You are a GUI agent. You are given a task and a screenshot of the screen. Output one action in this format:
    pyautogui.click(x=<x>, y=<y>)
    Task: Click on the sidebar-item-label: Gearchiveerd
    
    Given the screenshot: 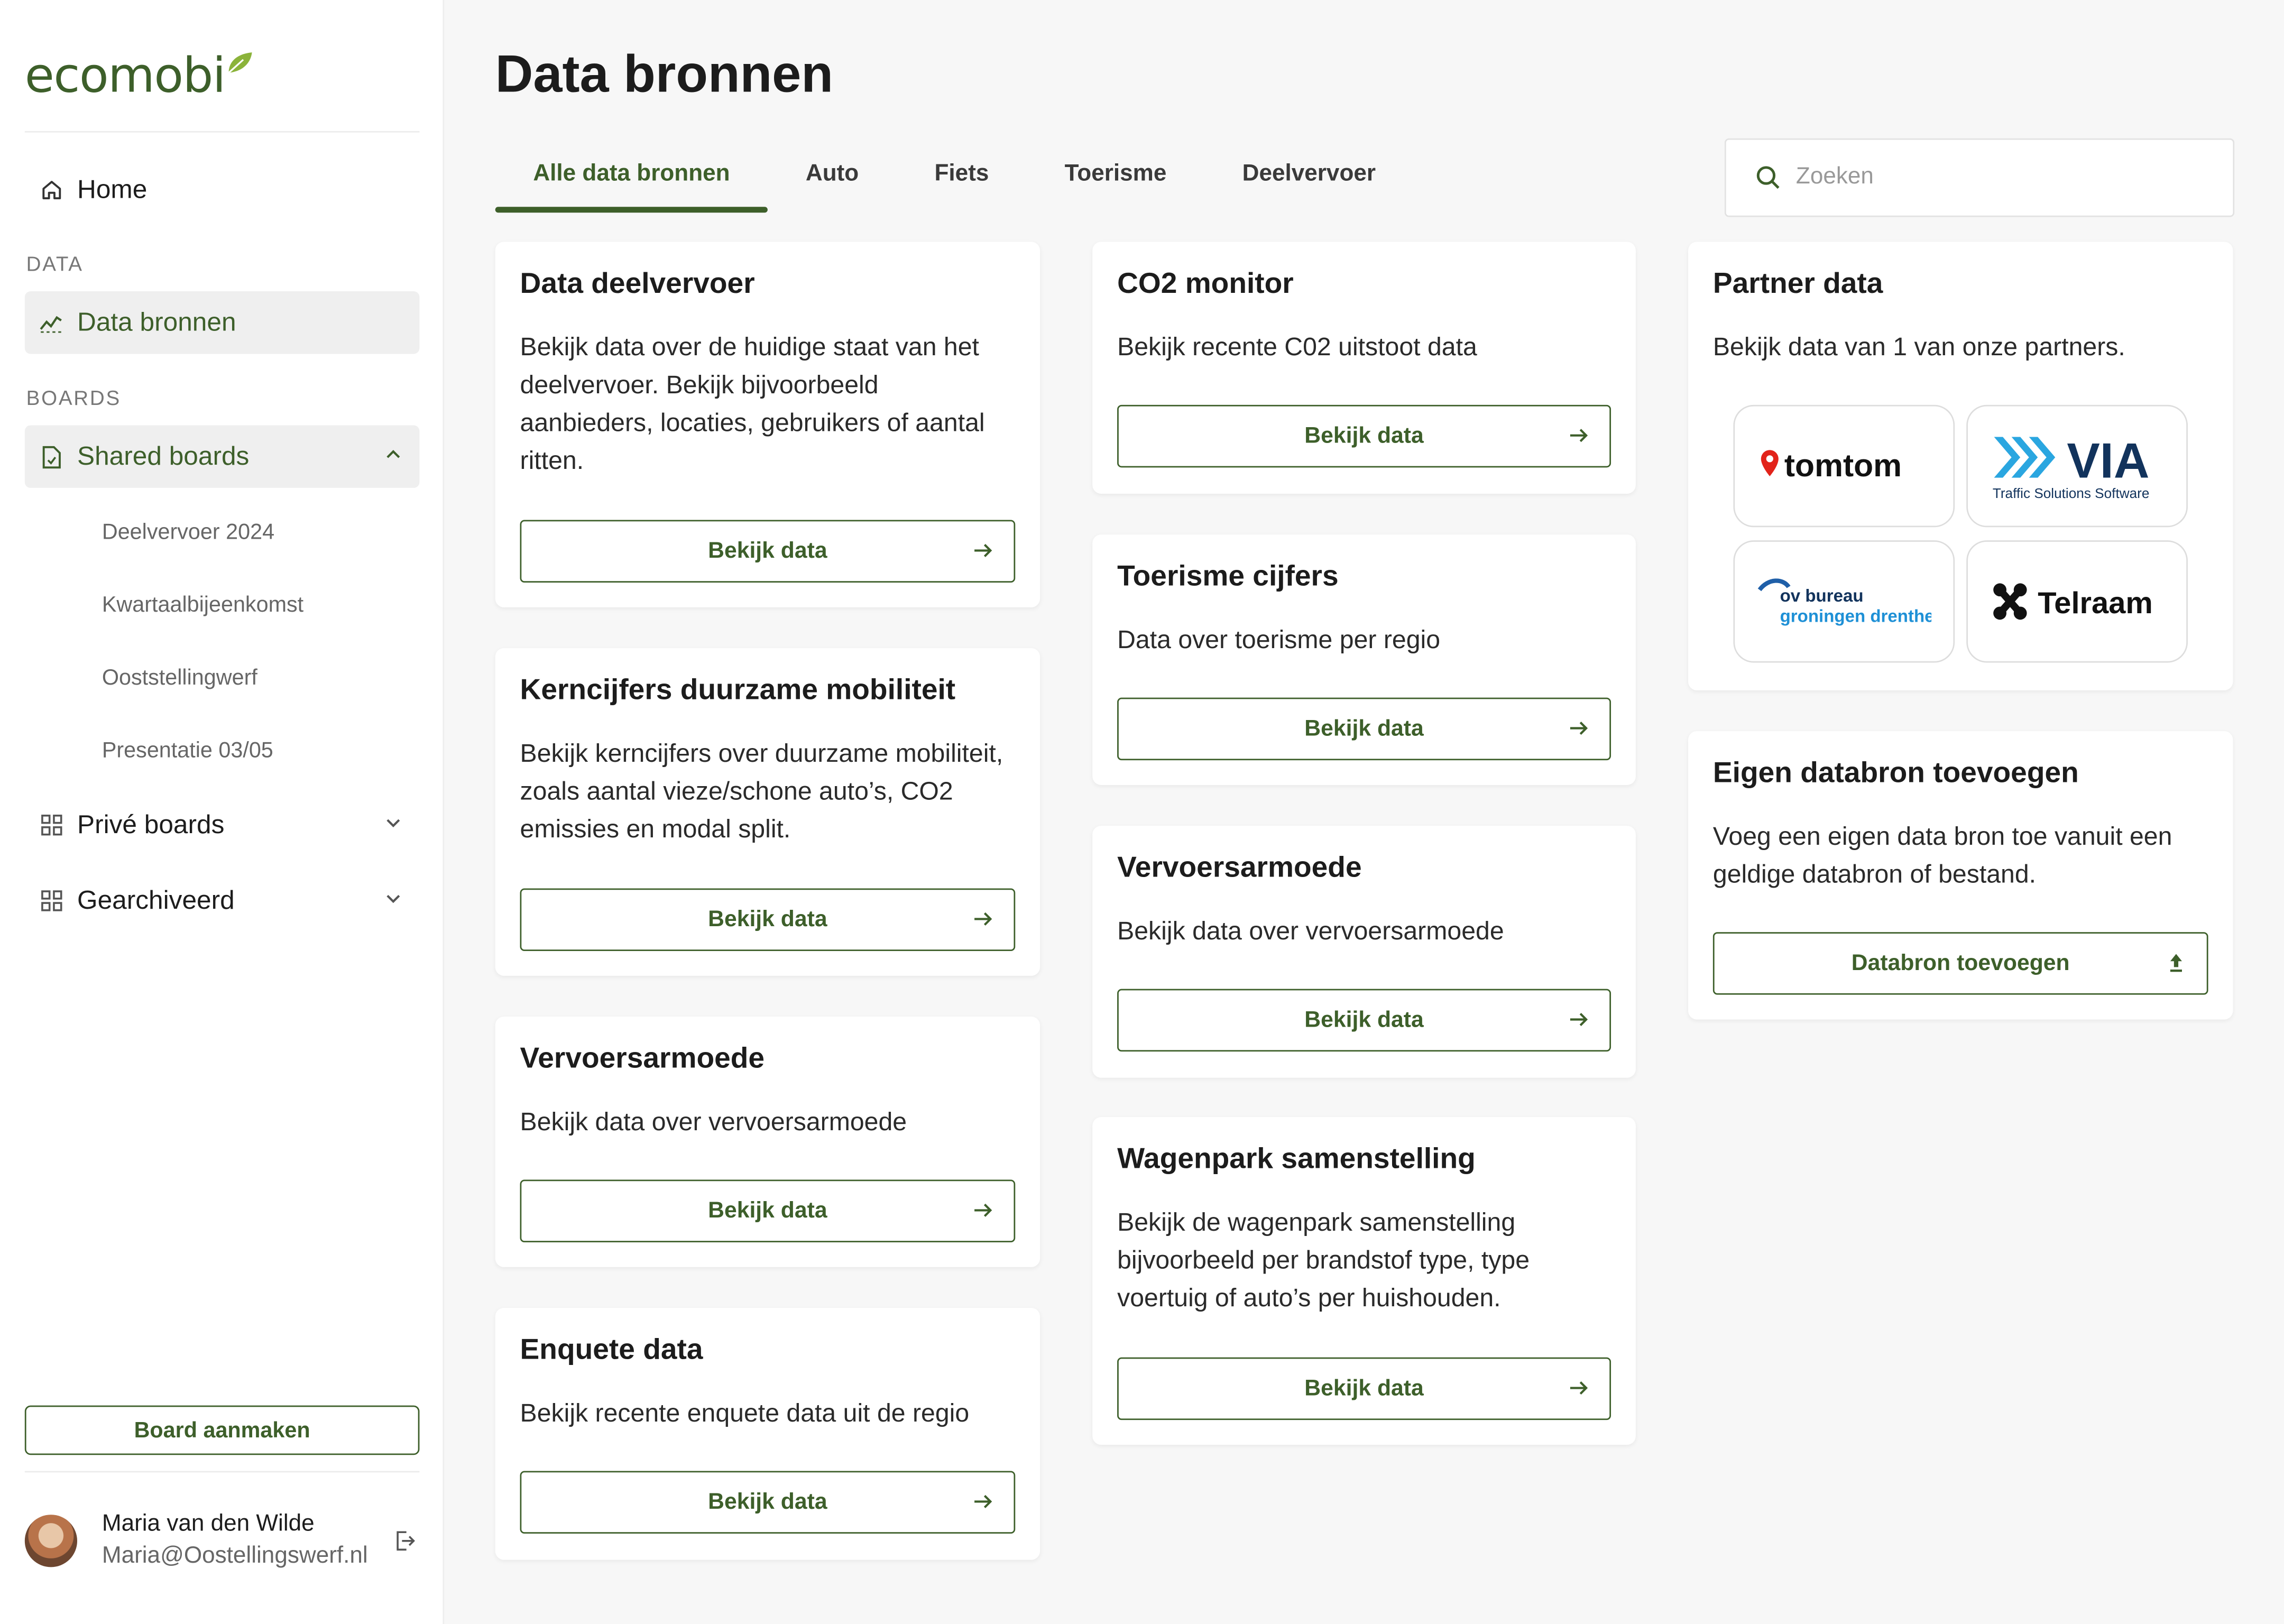 What is the action you would take?
    pyautogui.click(x=156, y=900)
    